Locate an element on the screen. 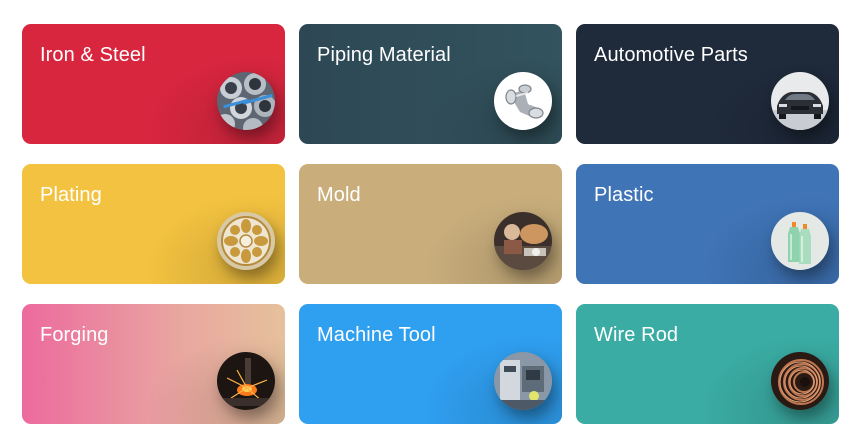 The width and height of the screenshot is (865, 447). category-card-mold: Mold is located at coordinates (430, 224).